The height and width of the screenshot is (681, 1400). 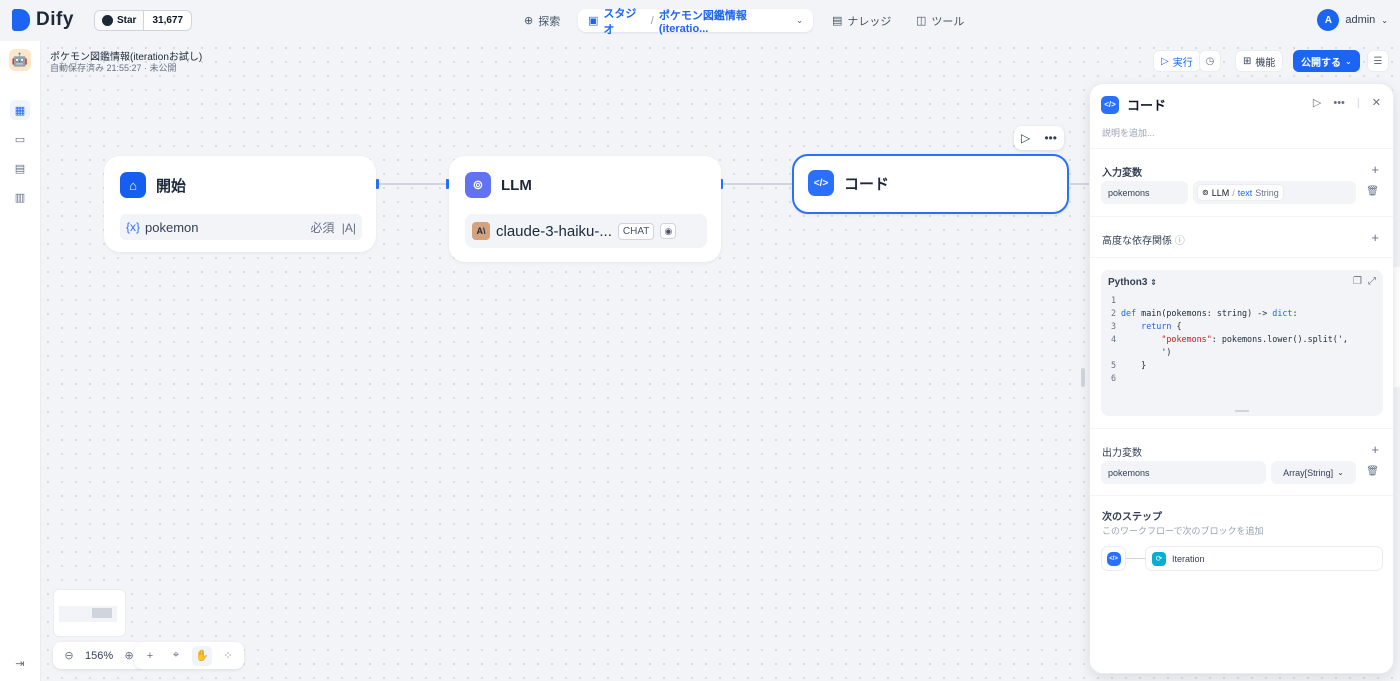 I want to click on nav-knowledge-label: ナレッジ, so click(x=869, y=21).